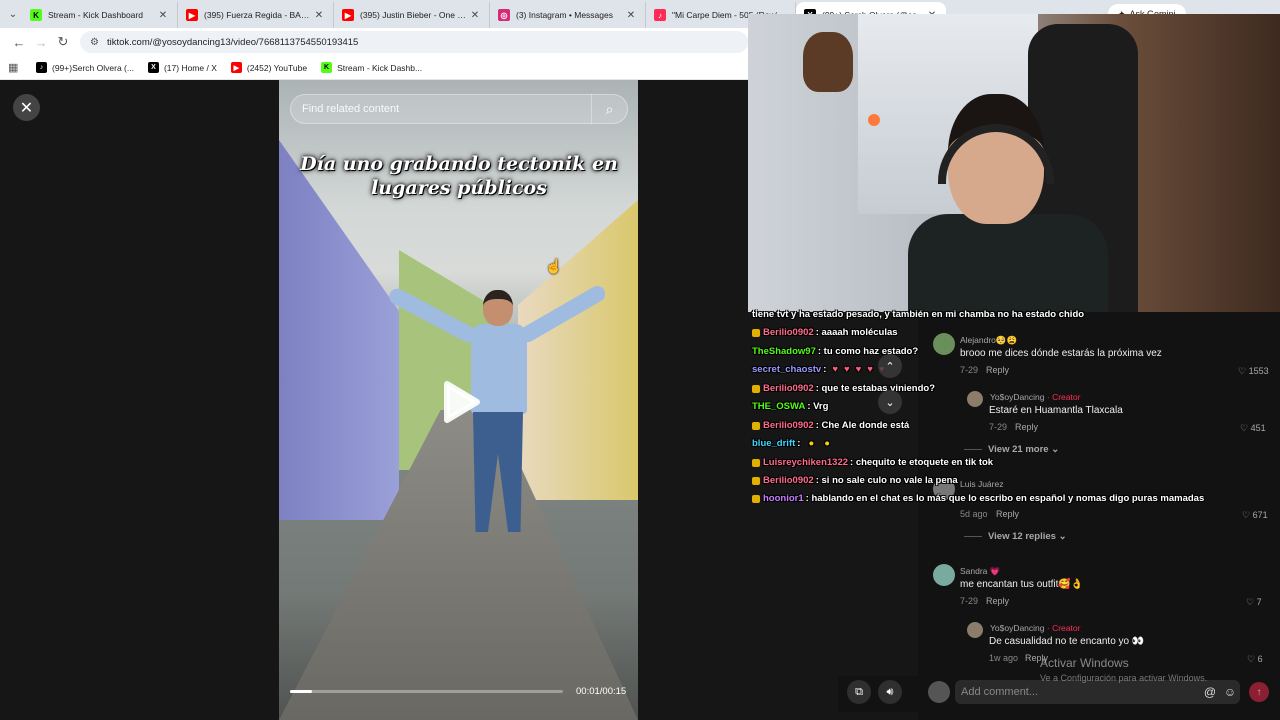 The image size is (1280, 720). I want to click on arrow-up-icon: ↑, so click(1259, 692).